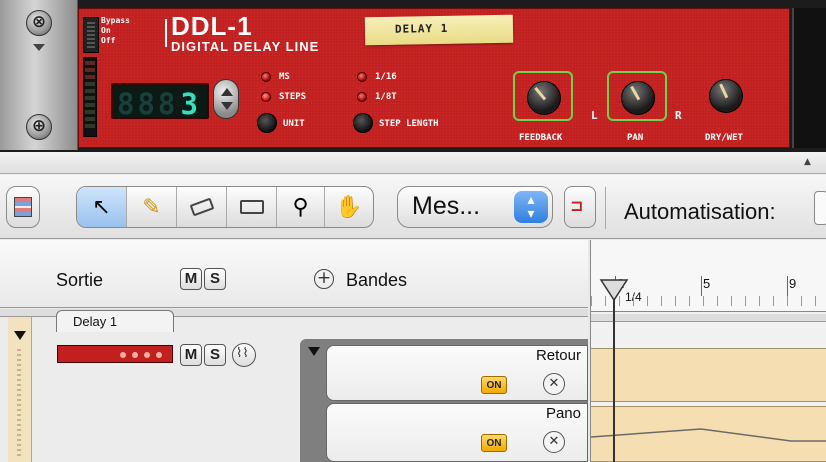  Describe the element at coordinates (80, 280) in the screenshot. I see `output-label: Sortie` at that location.